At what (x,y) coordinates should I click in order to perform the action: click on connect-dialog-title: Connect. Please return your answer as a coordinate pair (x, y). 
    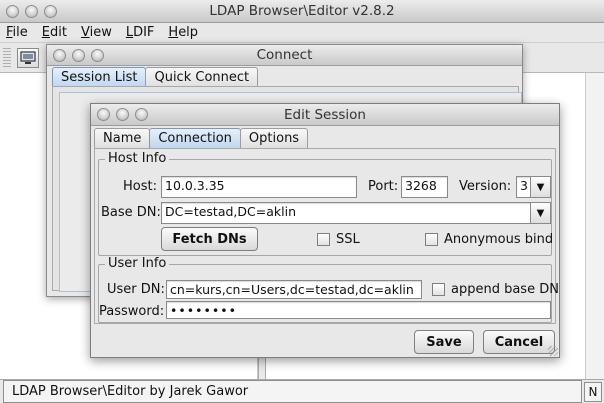
    Looking at the image, I should click on (284, 55).